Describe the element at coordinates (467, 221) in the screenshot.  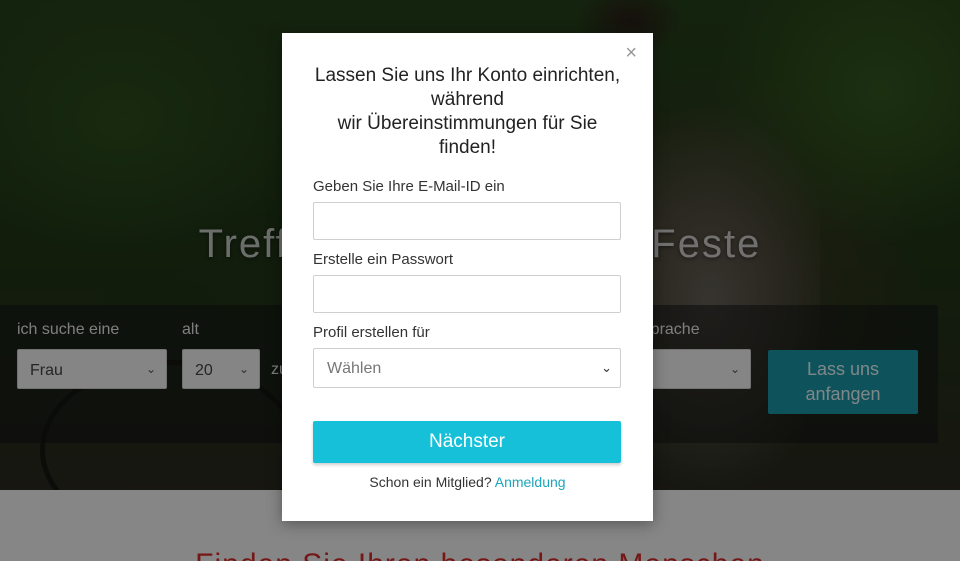
I see `email-field` at that location.